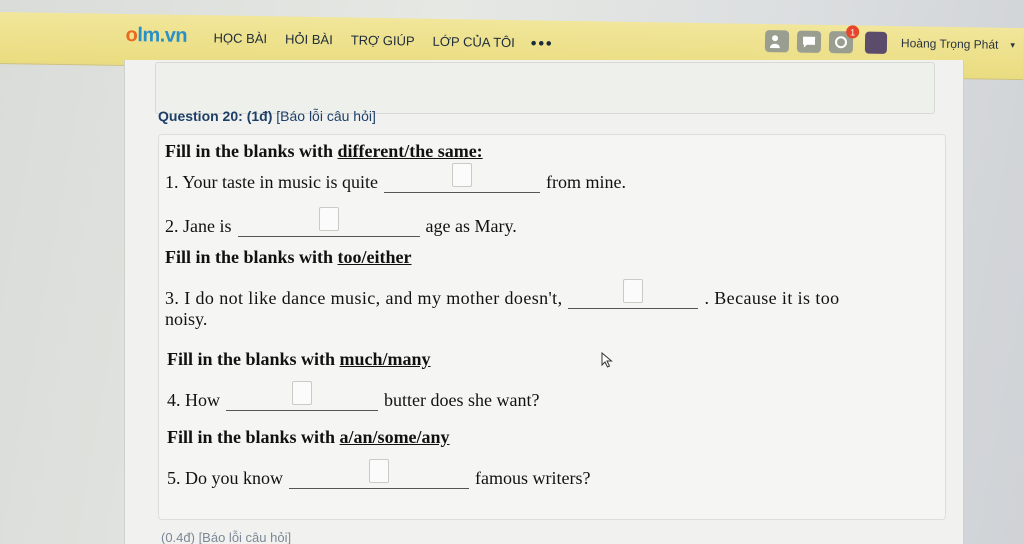 The height and width of the screenshot is (544, 1024). I want to click on main-nav: HỌC BÀI HỎI BÀI TRỢ GIÚP LỚP CỦA TÔI •••, so click(383, 41).